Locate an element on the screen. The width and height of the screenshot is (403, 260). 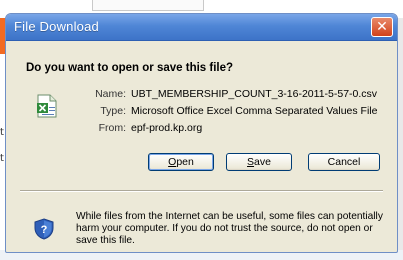
close-icon: ✕ is located at coordinates (382, 27).